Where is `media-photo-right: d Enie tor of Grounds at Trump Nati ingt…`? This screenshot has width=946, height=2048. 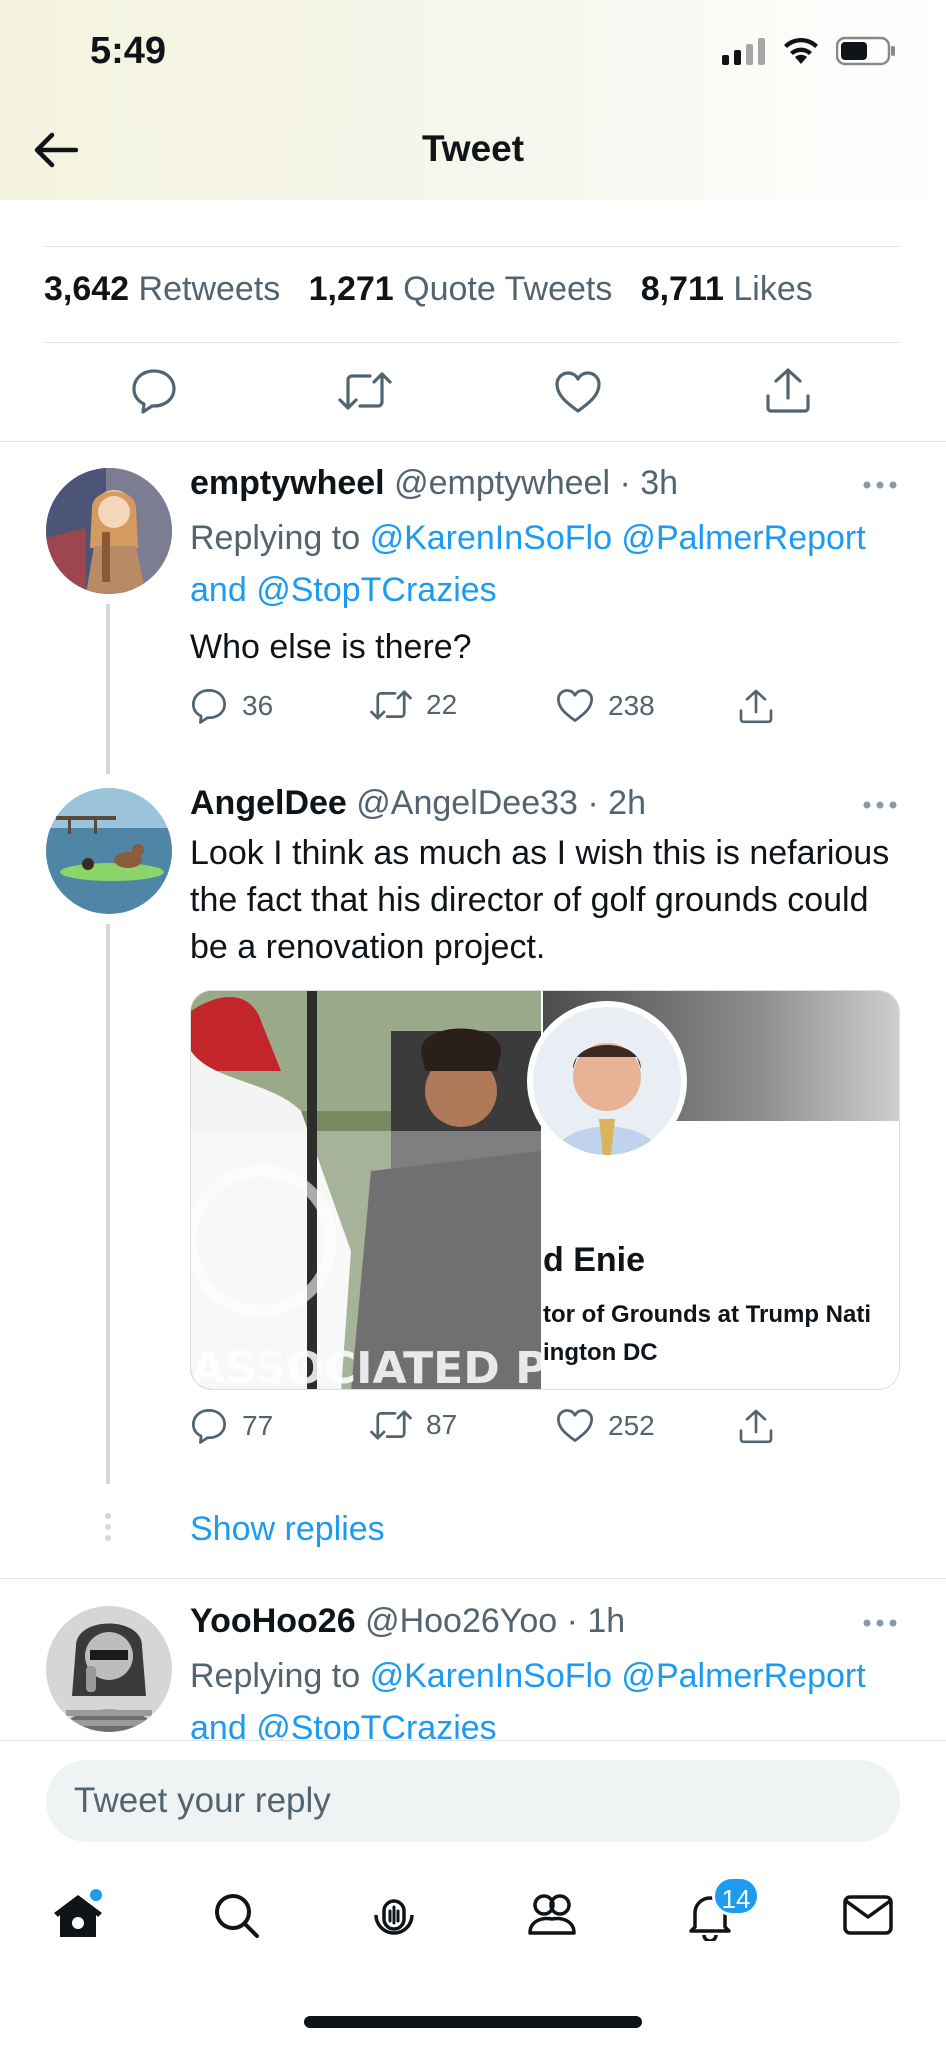
media-photo-right: d Enie tor of Grounds at Trump Nati ingt… is located at coordinates (713, 1190).